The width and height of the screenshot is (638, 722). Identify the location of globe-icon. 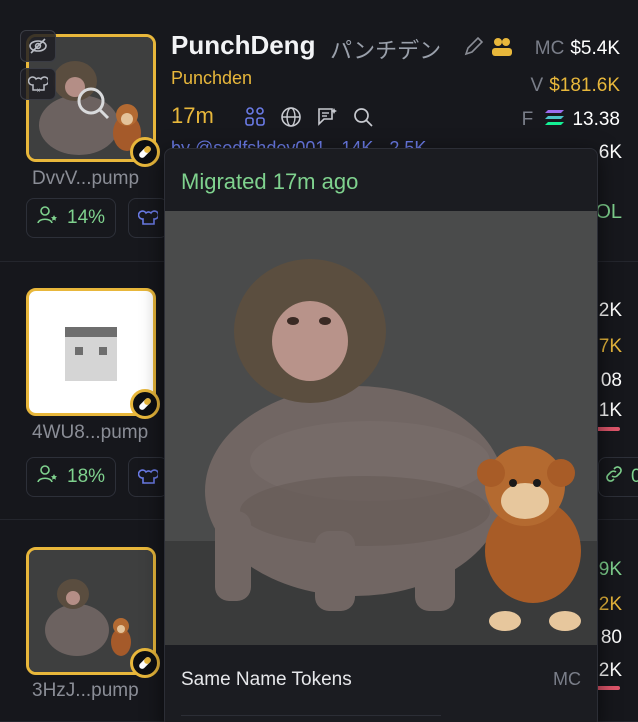
(291, 119).